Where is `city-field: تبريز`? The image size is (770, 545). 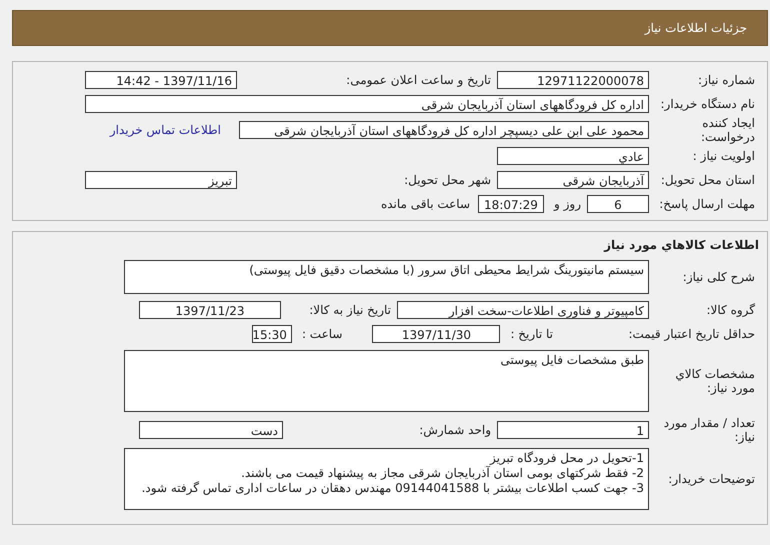
city-field: تبريز is located at coordinates (161, 180).